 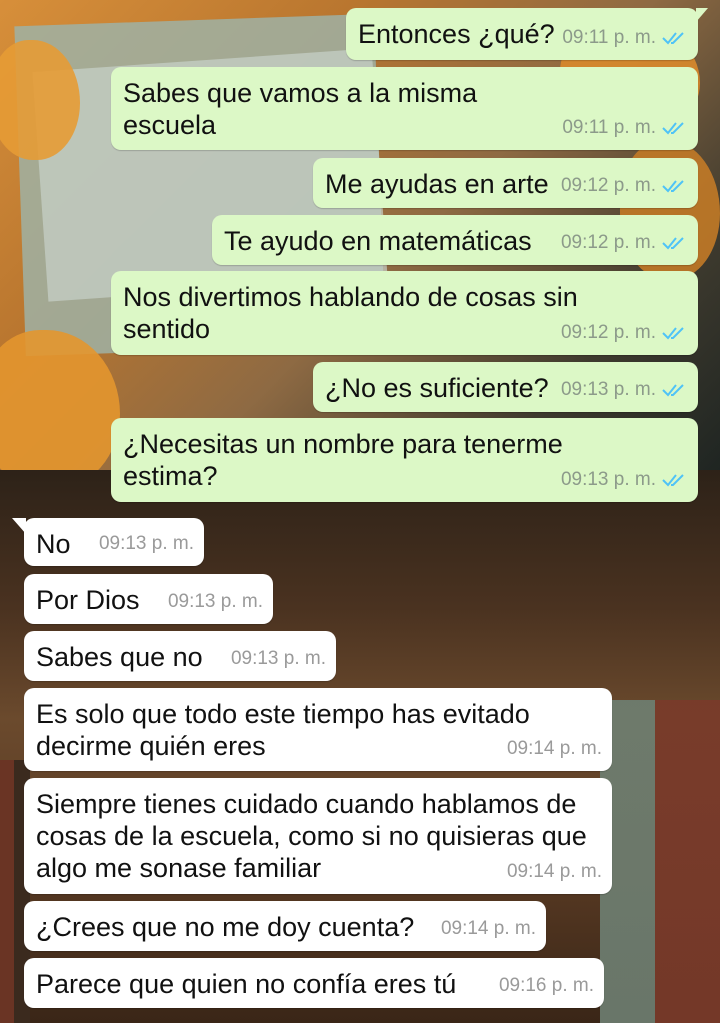 What do you see at coordinates (300, 109) in the screenshot?
I see `message-text: Sabes que vamos a la misma escuela` at bounding box center [300, 109].